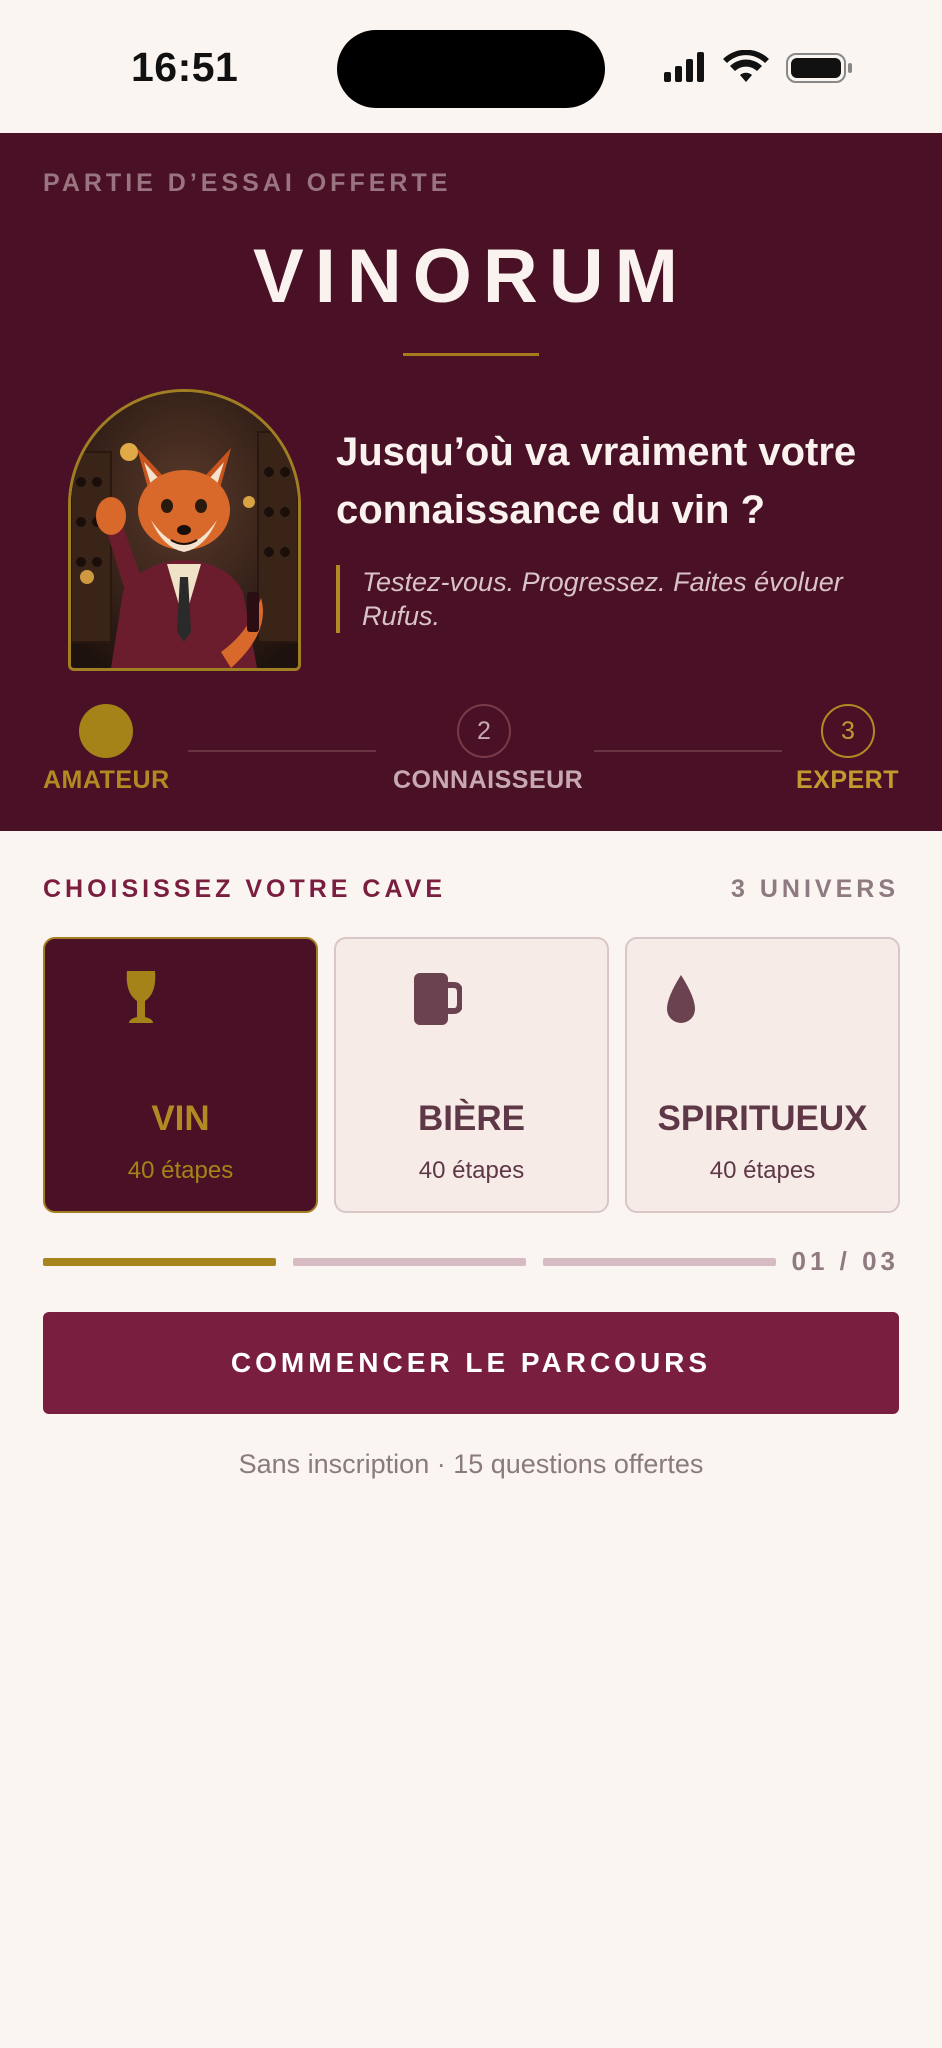 The image size is (942, 2048). I want to click on tagline-accent-bar, so click(338, 599).